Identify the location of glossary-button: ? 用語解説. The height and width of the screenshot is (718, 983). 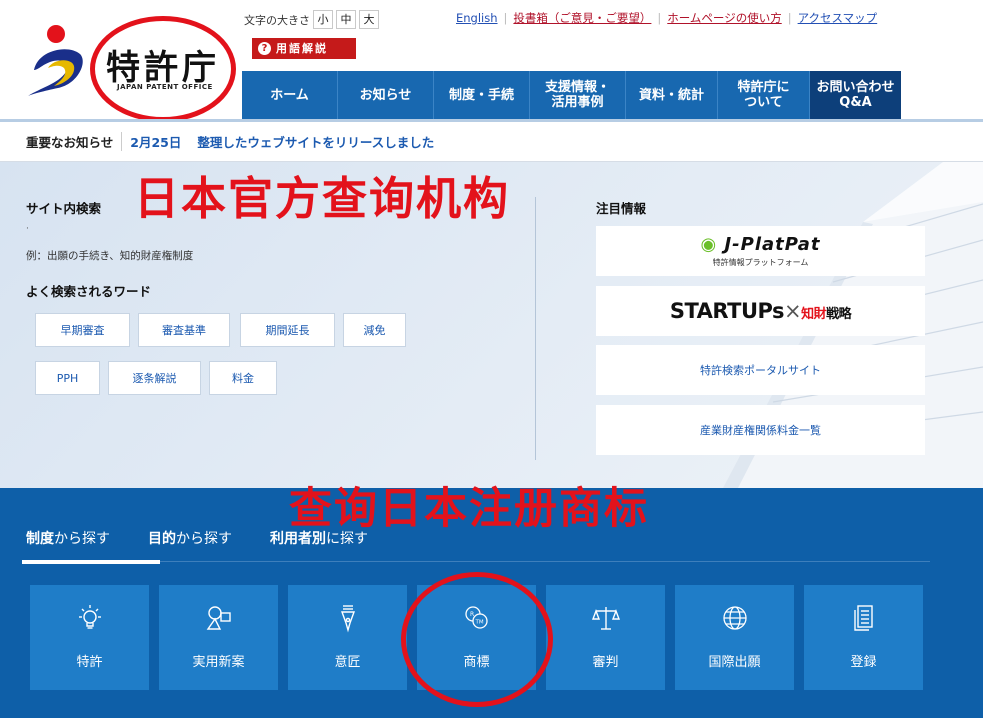
(304, 48).